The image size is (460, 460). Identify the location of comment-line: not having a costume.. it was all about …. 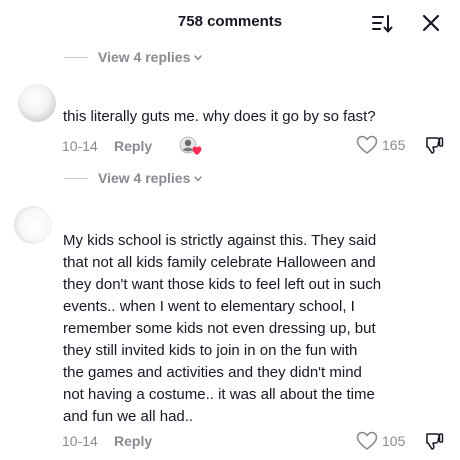
(219, 394).